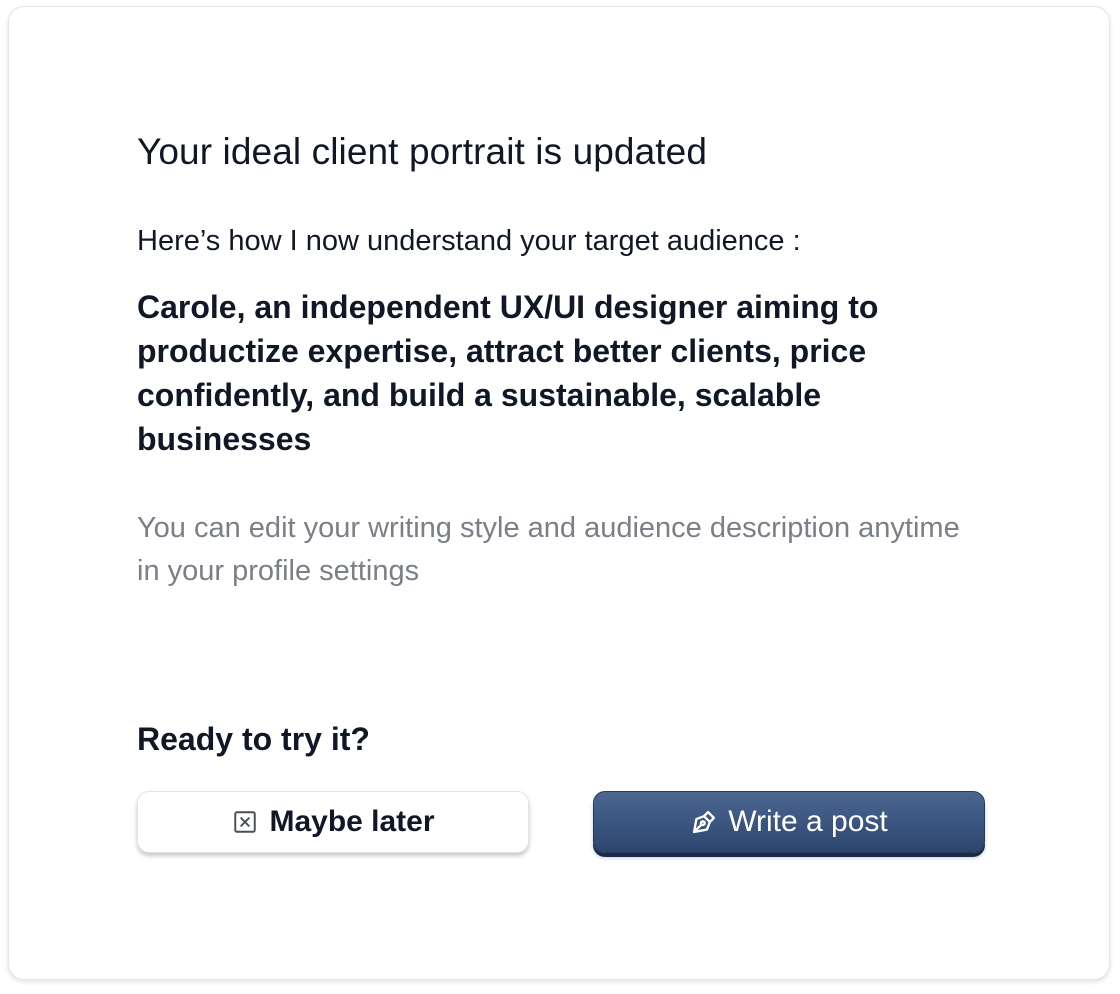  Describe the element at coordinates (704, 822) in the screenshot. I see `pen-tool-icon` at that location.